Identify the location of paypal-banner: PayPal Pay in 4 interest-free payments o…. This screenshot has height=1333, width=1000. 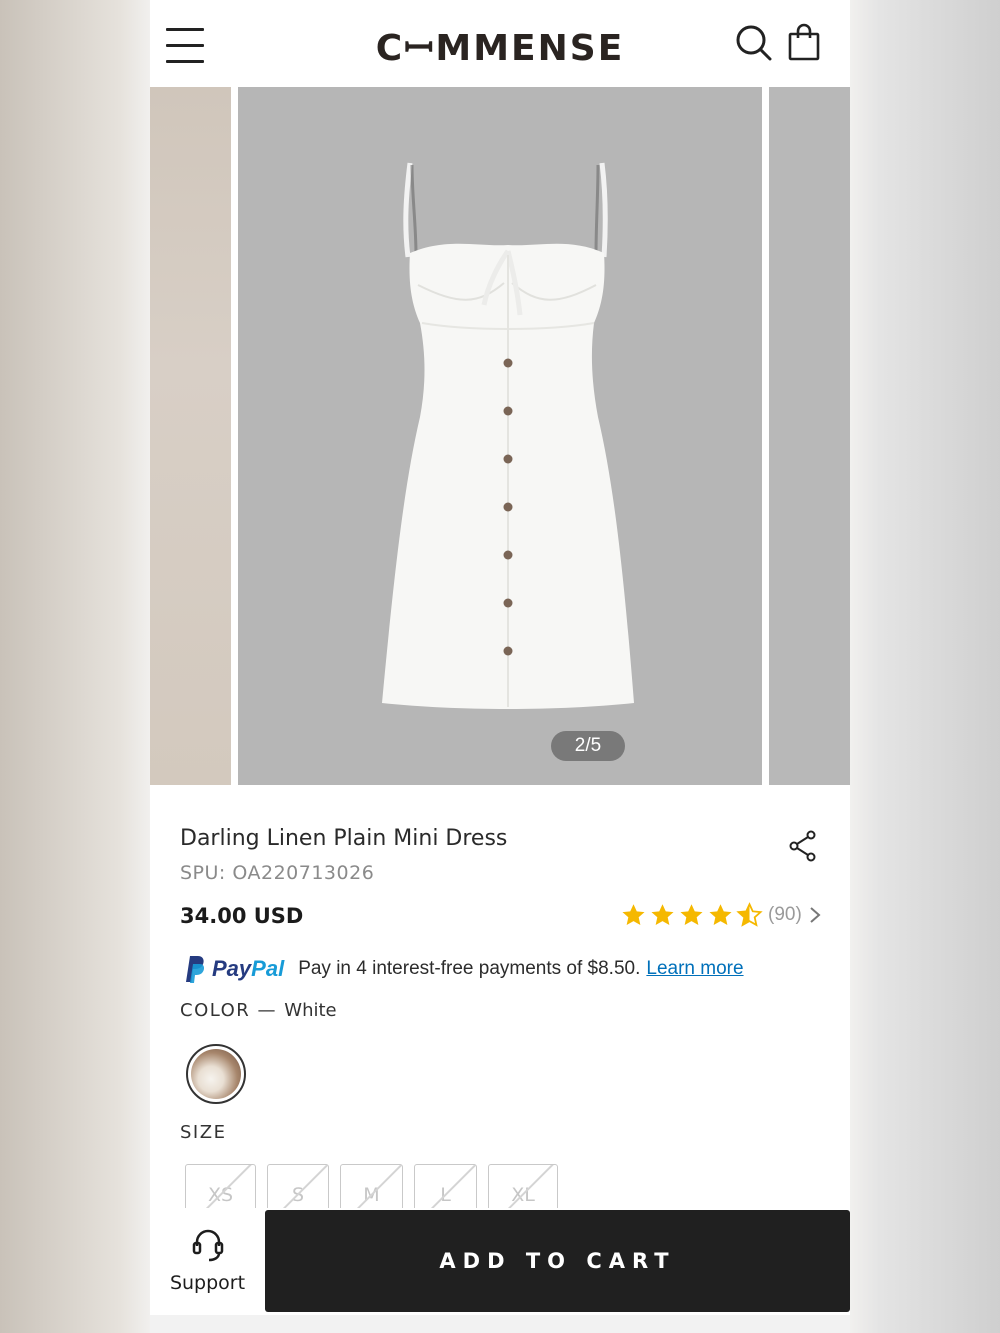
(462, 969).